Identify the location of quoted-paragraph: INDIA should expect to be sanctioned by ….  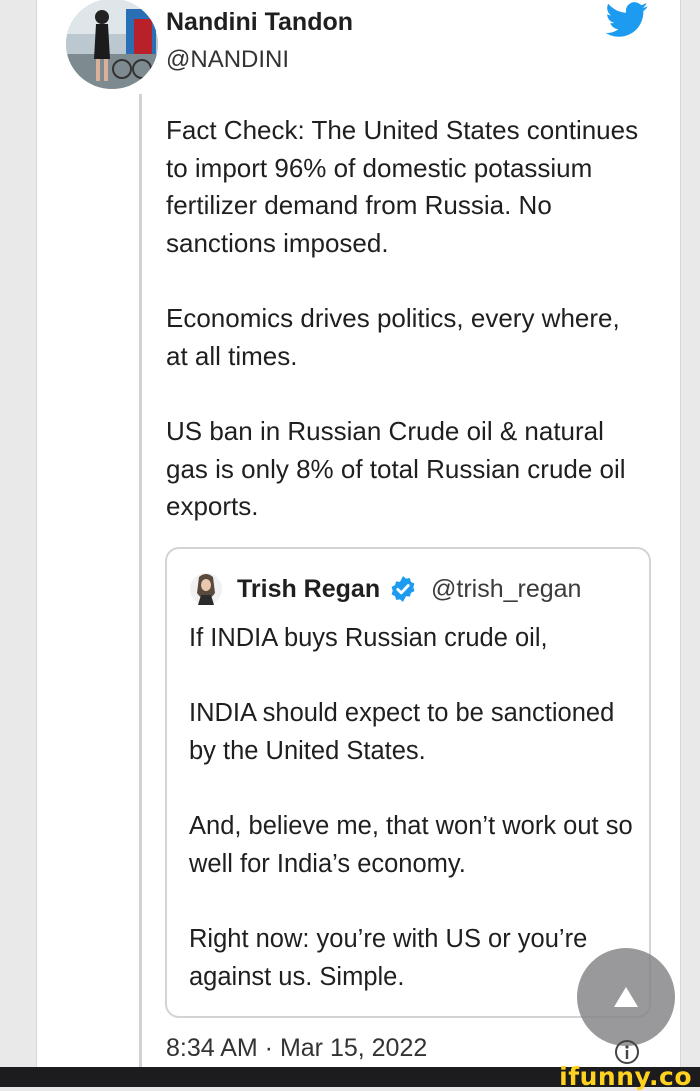
(402, 732).